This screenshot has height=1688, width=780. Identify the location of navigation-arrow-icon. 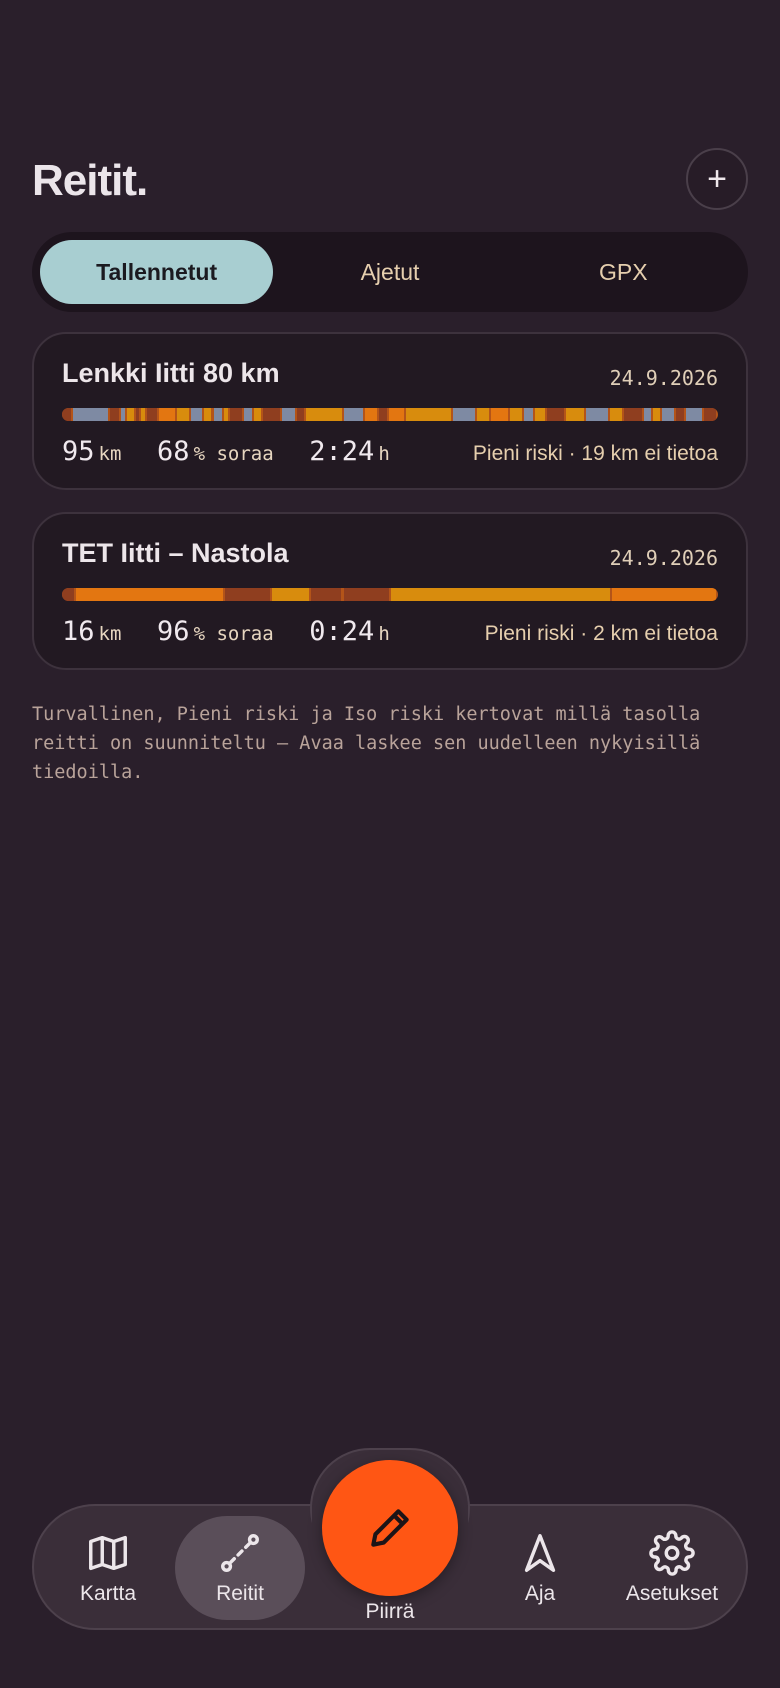
(540, 1553).